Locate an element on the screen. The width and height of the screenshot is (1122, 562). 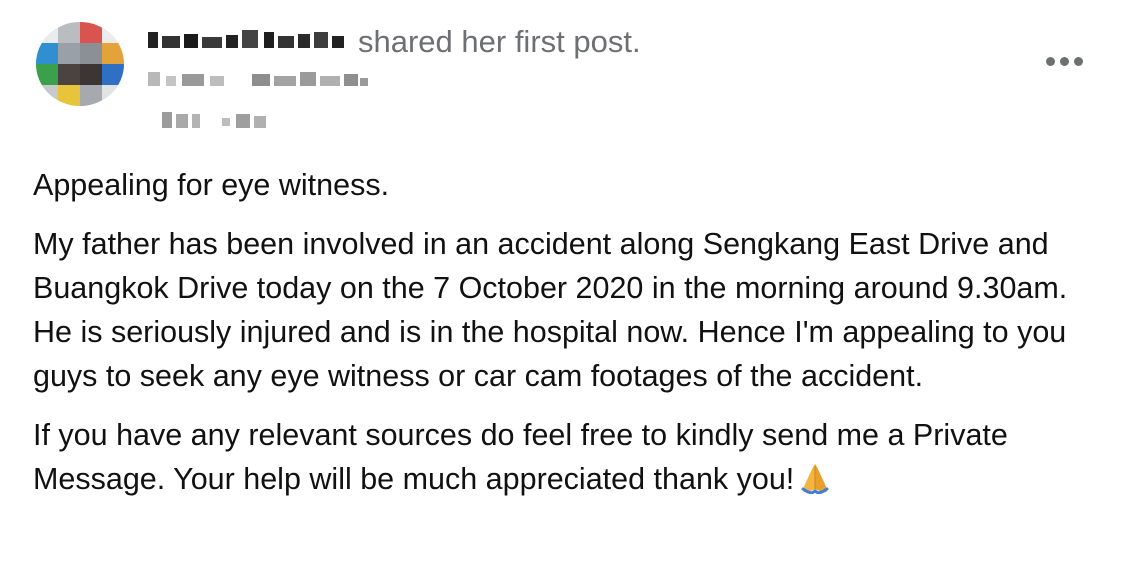
timestamp-redacted is located at coordinates (217, 122).